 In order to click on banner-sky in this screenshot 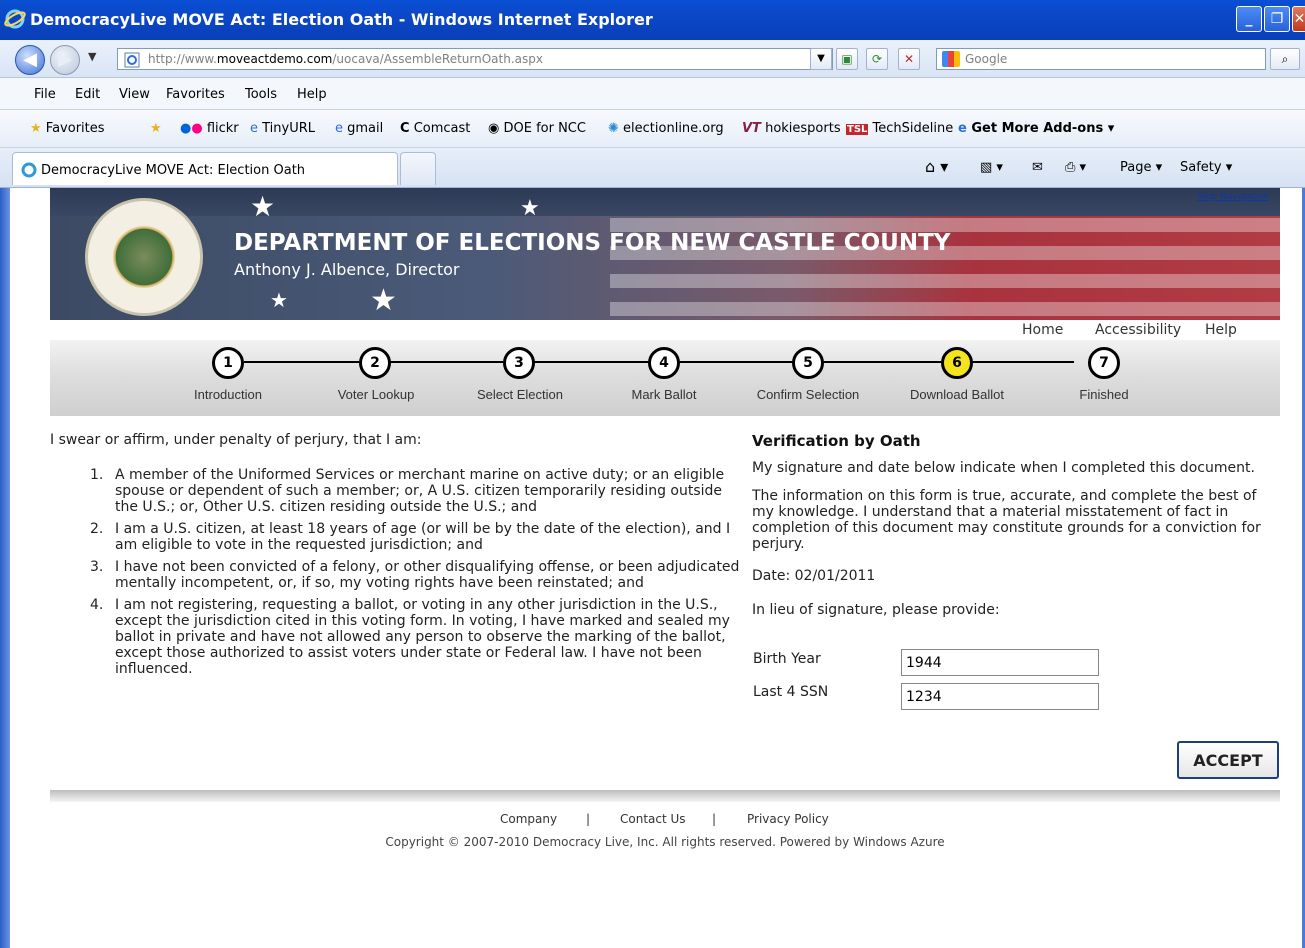, I will do `click(665, 202)`.